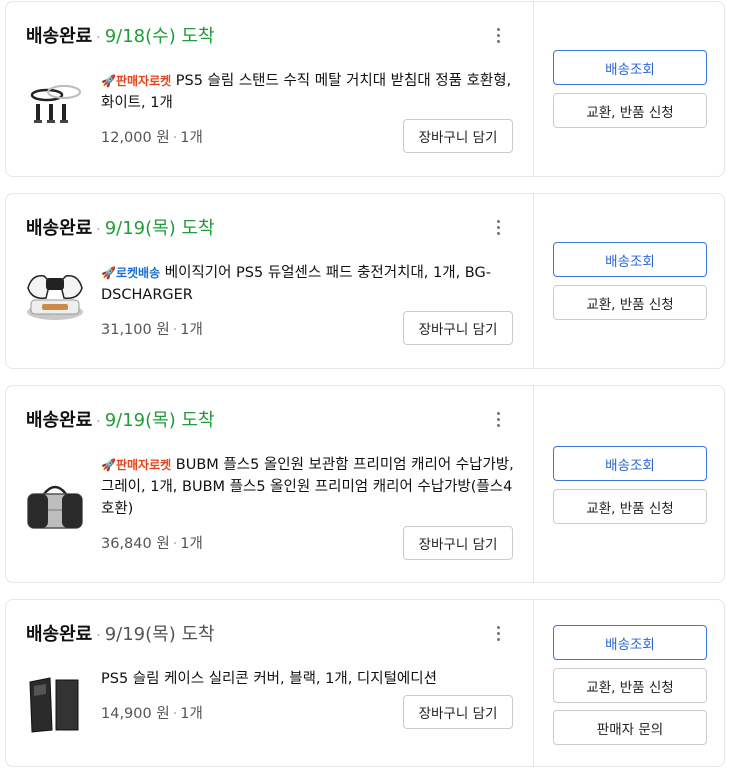  I want to click on product-title: PS5 슬림 케이스 실리콘 커버, 블랙, 1개, 디지털에디션, so click(308, 679).